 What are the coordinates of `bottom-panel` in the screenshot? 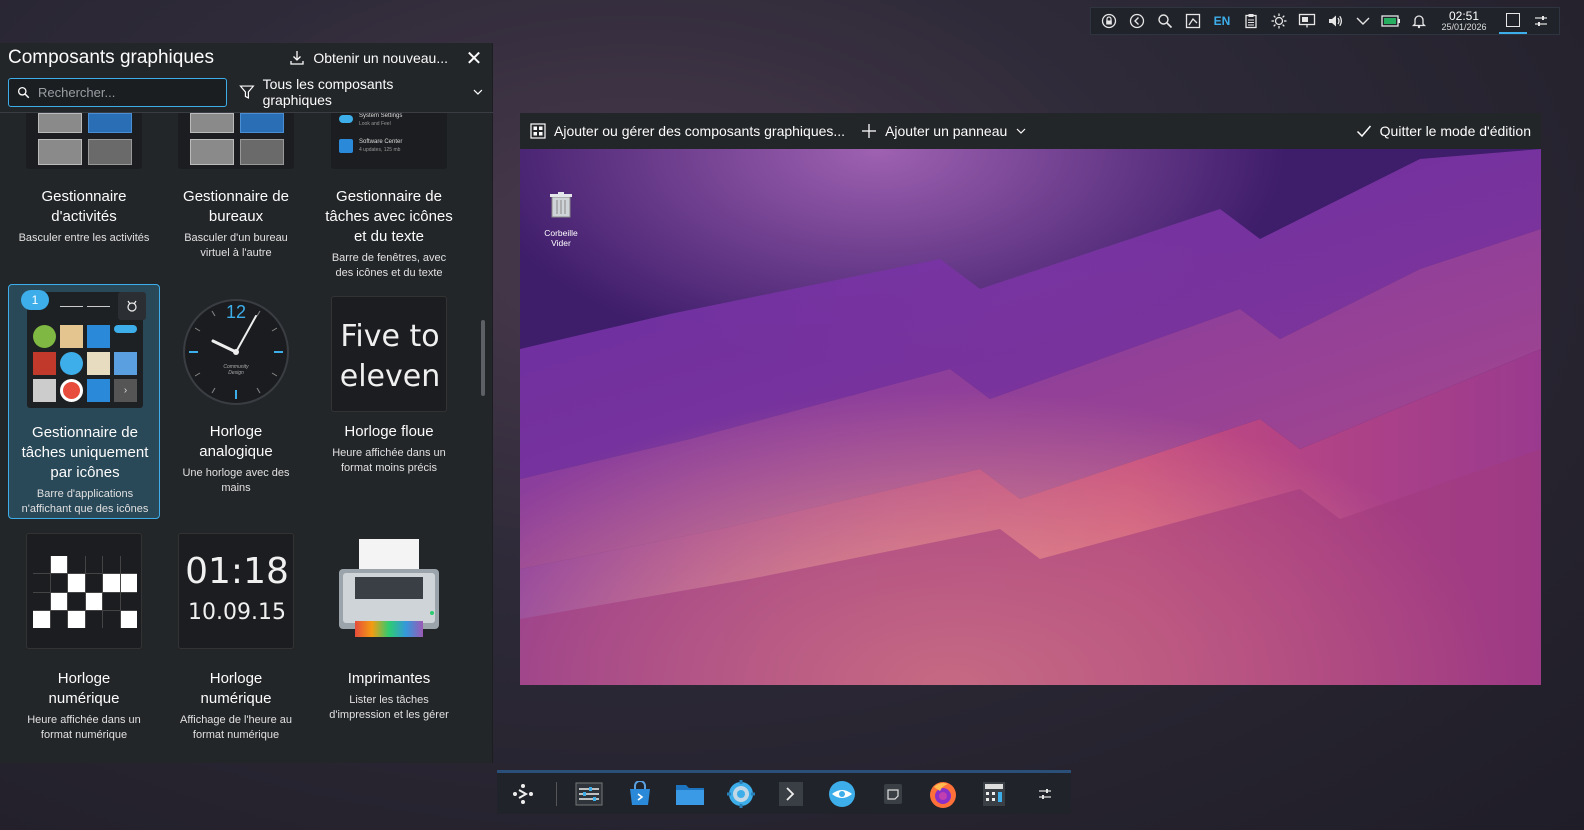 It's located at (784, 792).